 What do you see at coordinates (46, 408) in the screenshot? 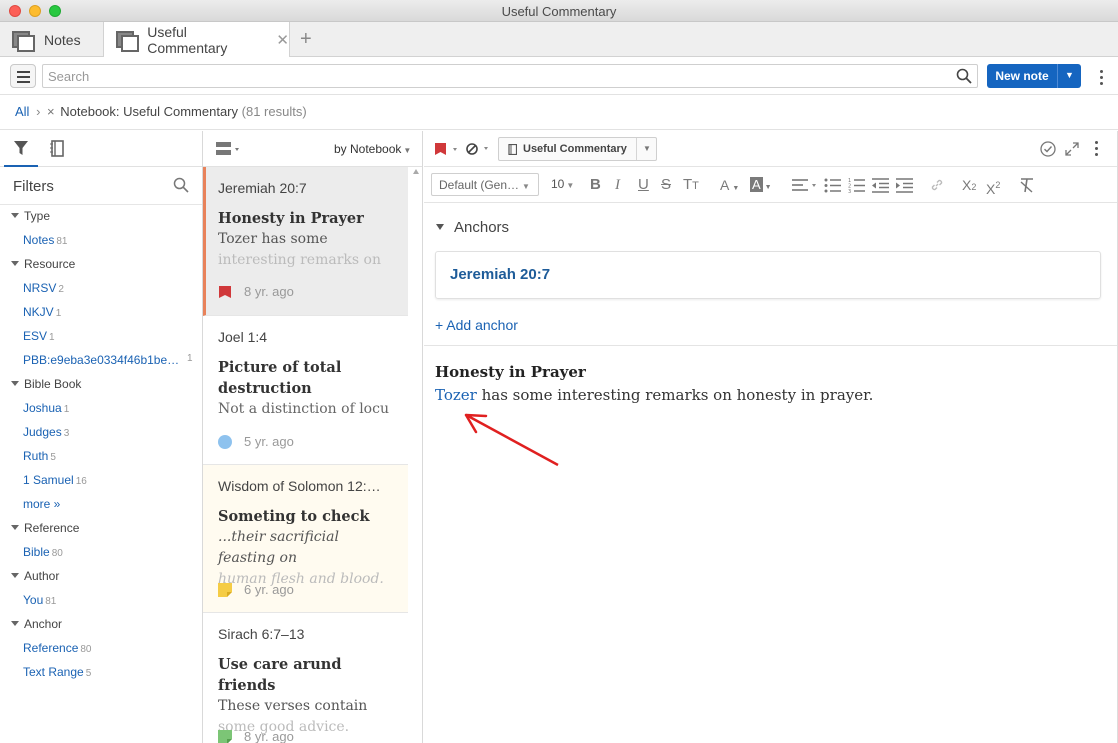
I see `filter-item-joshua: Joshua 1` at bounding box center [46, 408].